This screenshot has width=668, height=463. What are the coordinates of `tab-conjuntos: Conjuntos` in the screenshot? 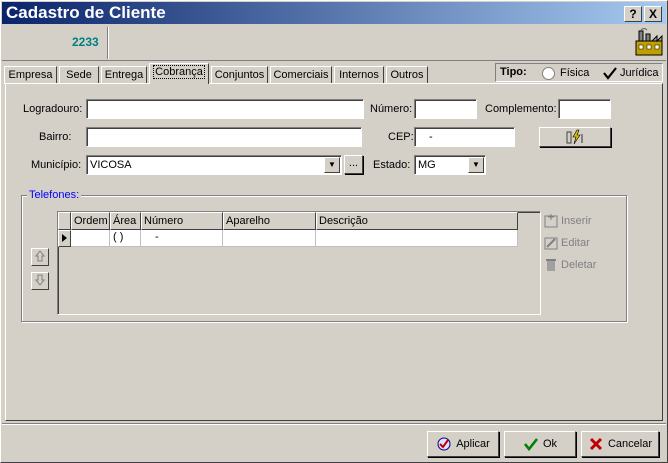 It's located at (239, 75).